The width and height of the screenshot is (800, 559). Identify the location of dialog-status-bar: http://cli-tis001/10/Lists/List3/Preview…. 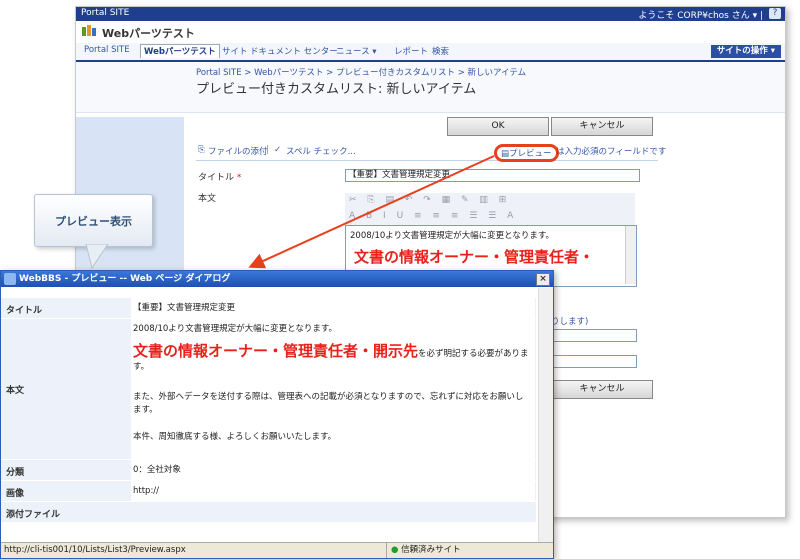
(277, 550).